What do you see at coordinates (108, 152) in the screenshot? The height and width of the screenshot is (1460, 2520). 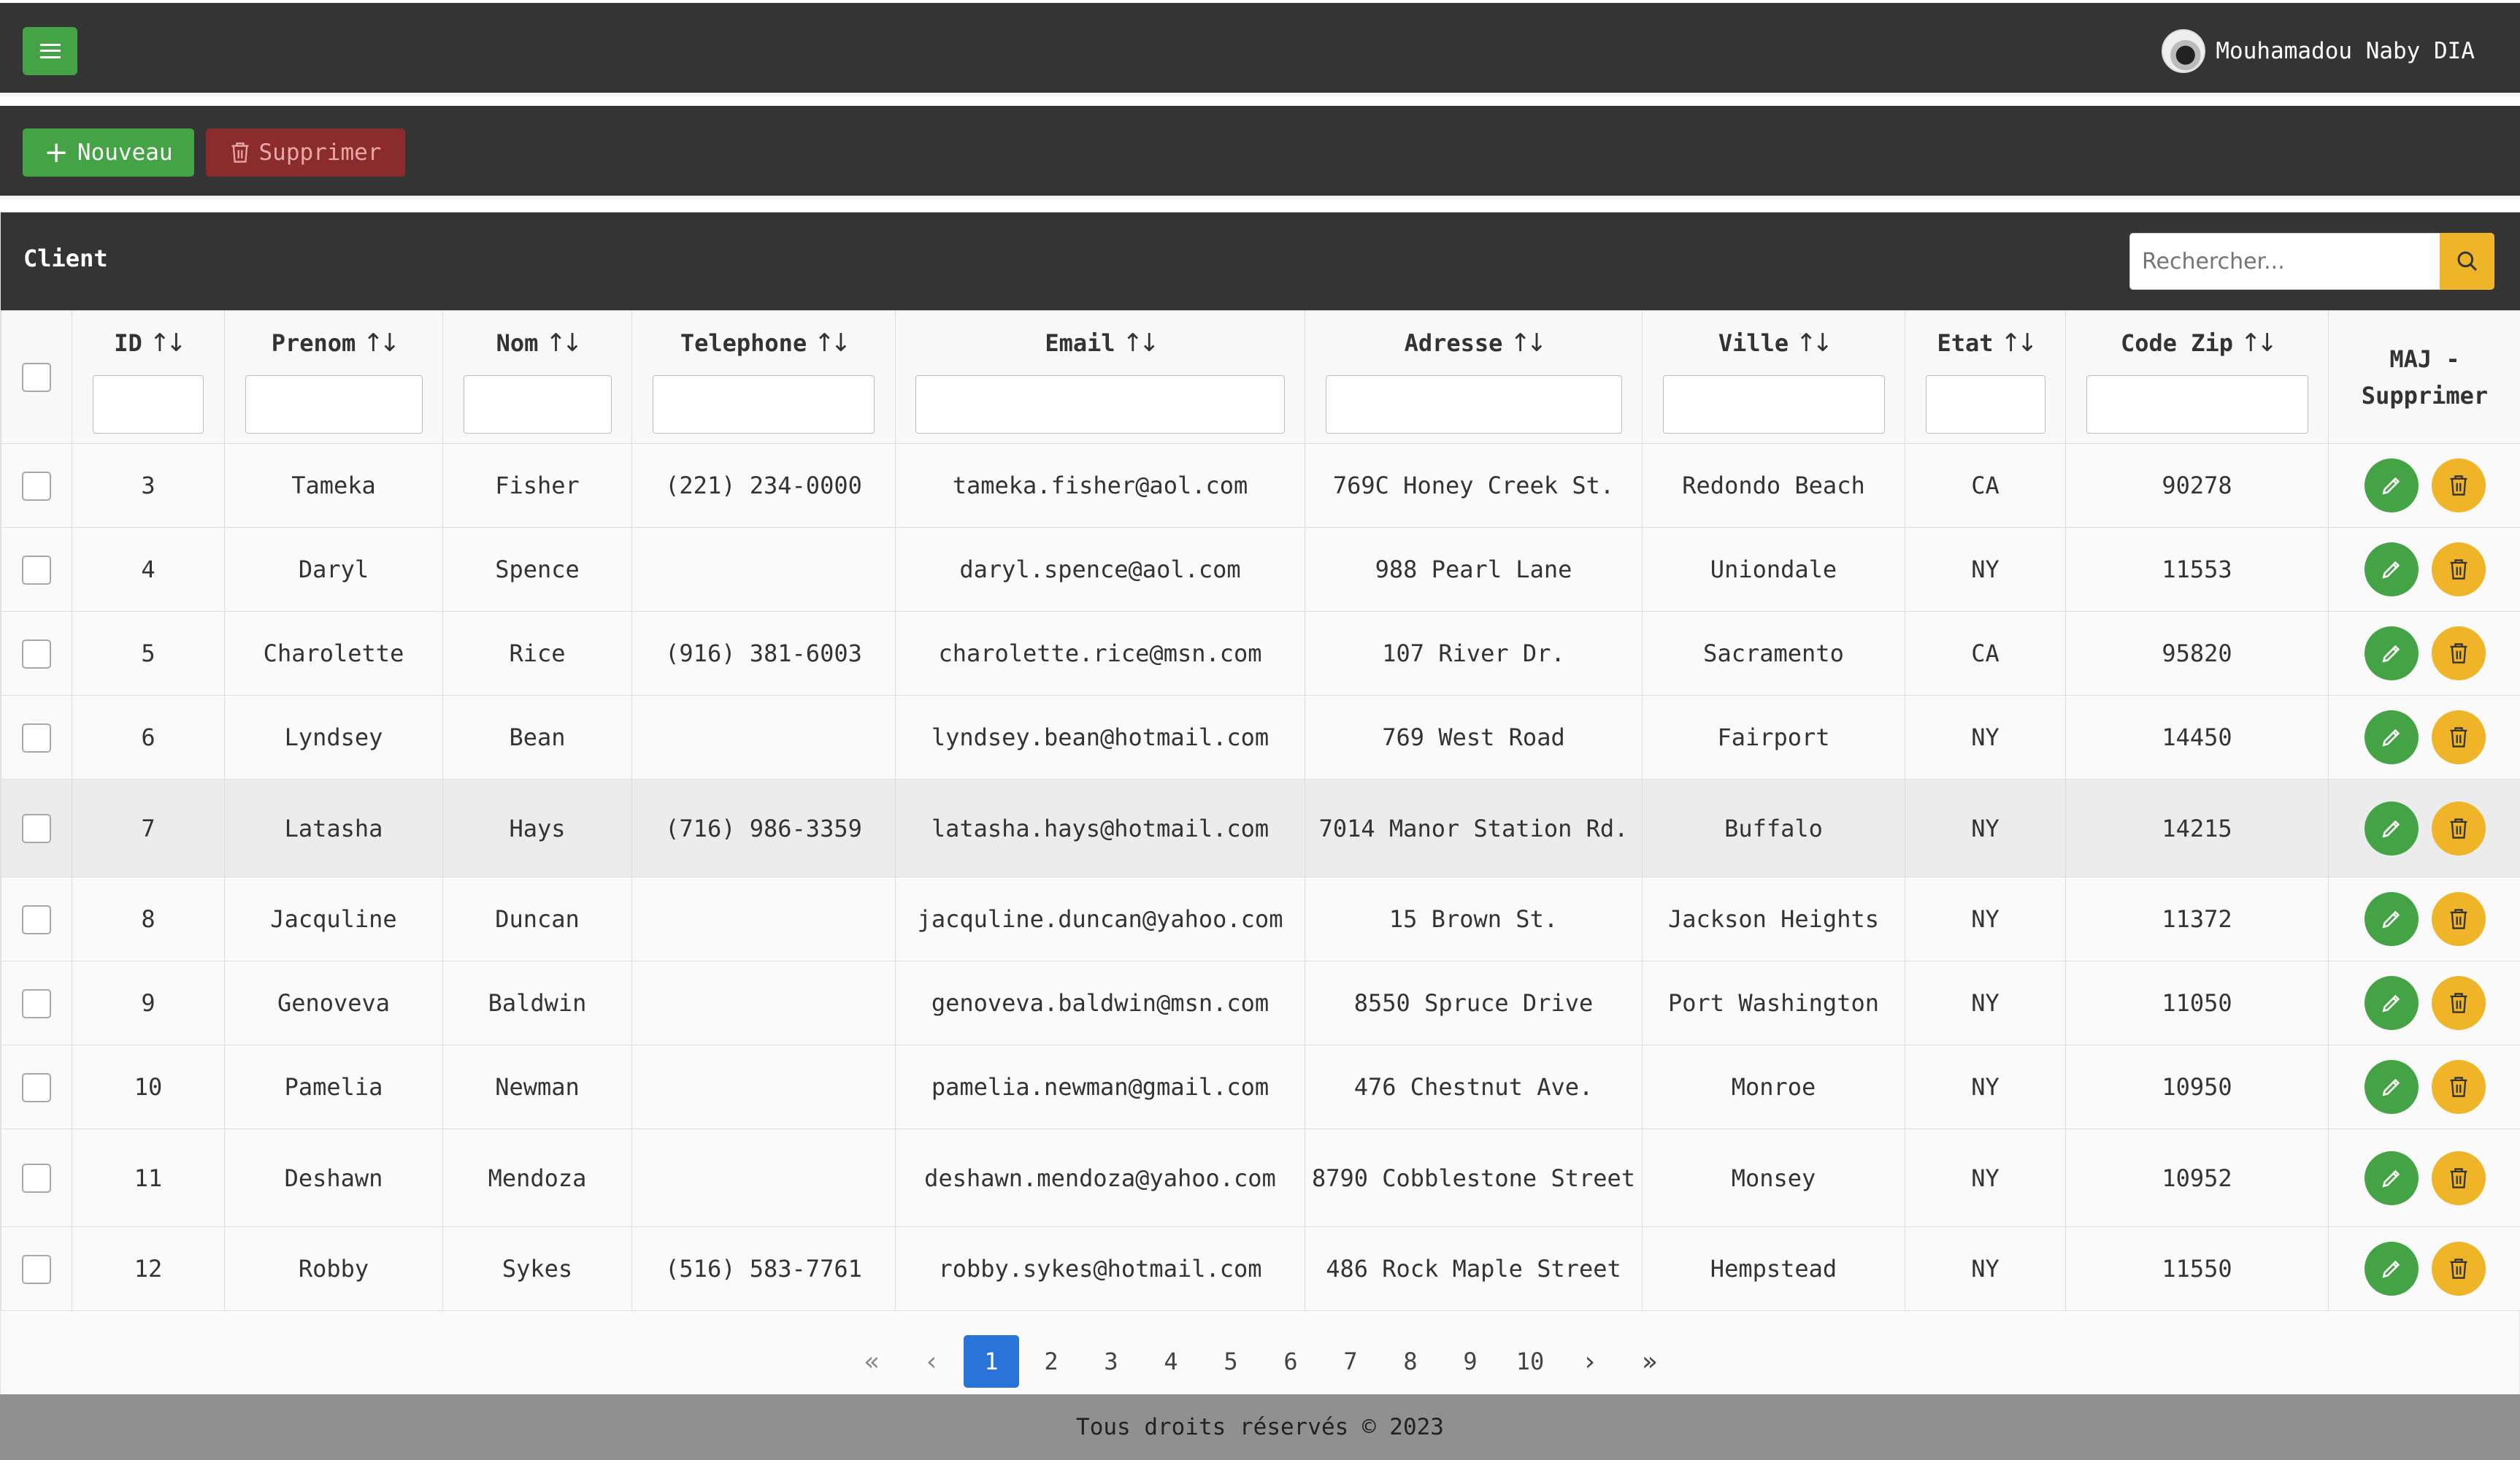 I see `new-button: + Nouveau` at bounding box center [108, 152].